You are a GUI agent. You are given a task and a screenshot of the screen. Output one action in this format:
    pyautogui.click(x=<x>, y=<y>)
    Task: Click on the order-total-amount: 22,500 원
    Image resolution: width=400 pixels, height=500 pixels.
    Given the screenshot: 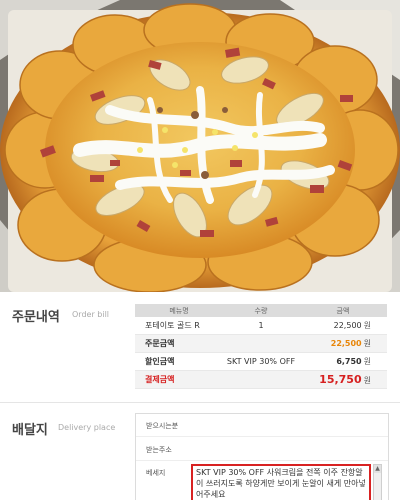 What is the action you would take?
    pyautogui.click(x=343, y=343)
    